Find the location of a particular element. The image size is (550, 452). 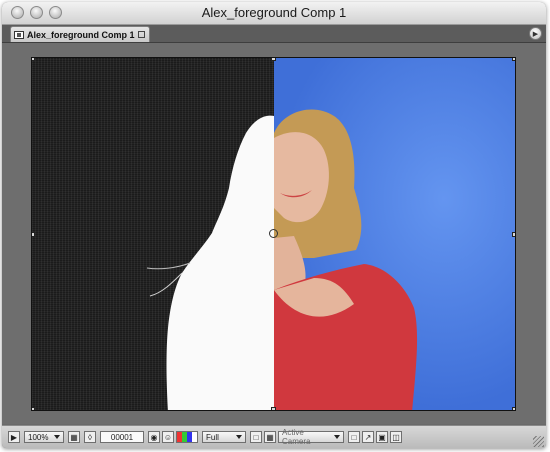

close-tab-icon is located at coordinates (141, 34).